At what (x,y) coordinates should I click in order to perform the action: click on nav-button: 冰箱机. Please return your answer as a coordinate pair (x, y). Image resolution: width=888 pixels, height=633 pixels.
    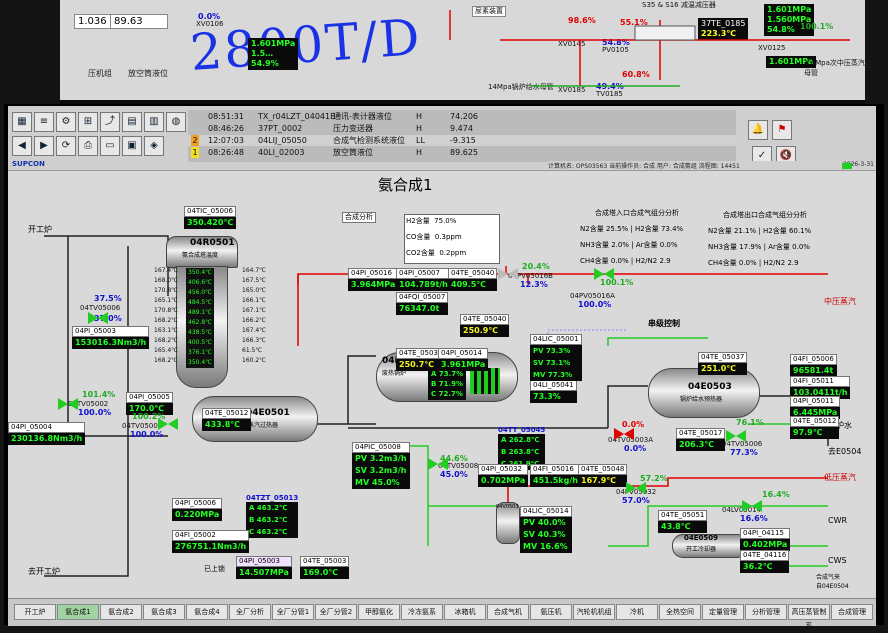
    Looking at the image, I should click on (465, 612).